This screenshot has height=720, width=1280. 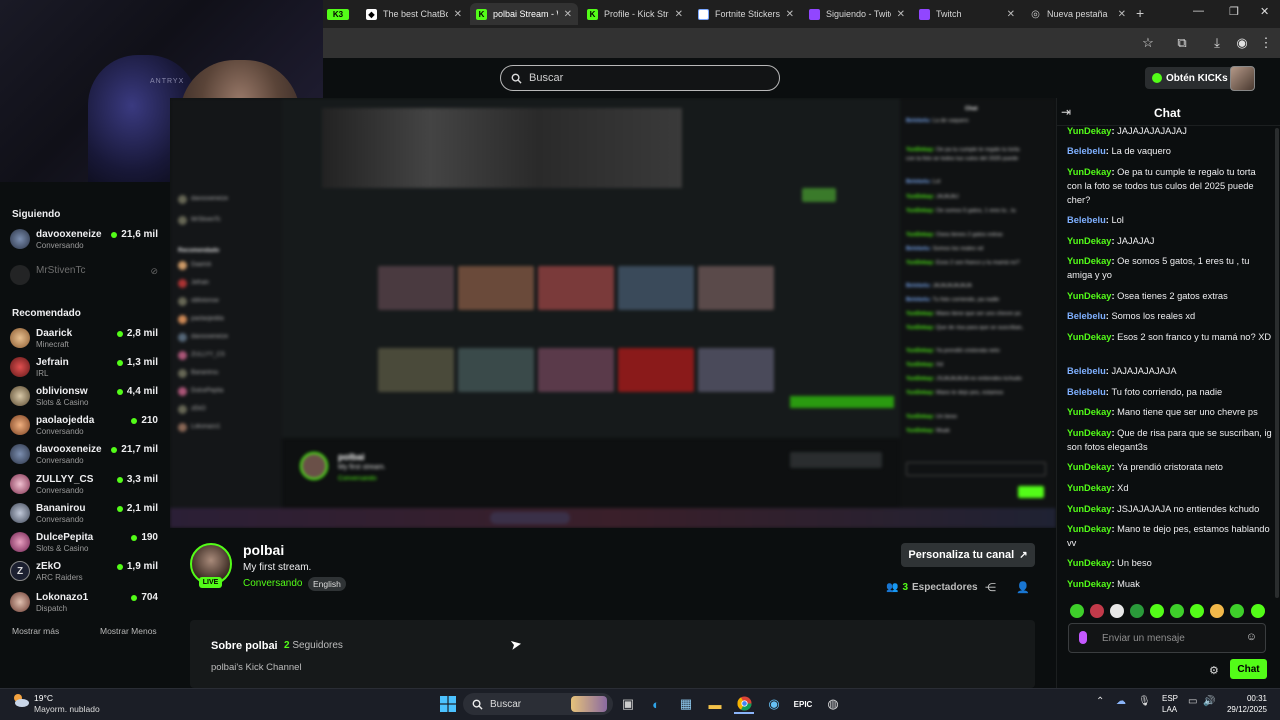 I want to click on sidebar-item-dulcepepita: DulcePepita Slots & Casino 190, so click(x=85, y=544).